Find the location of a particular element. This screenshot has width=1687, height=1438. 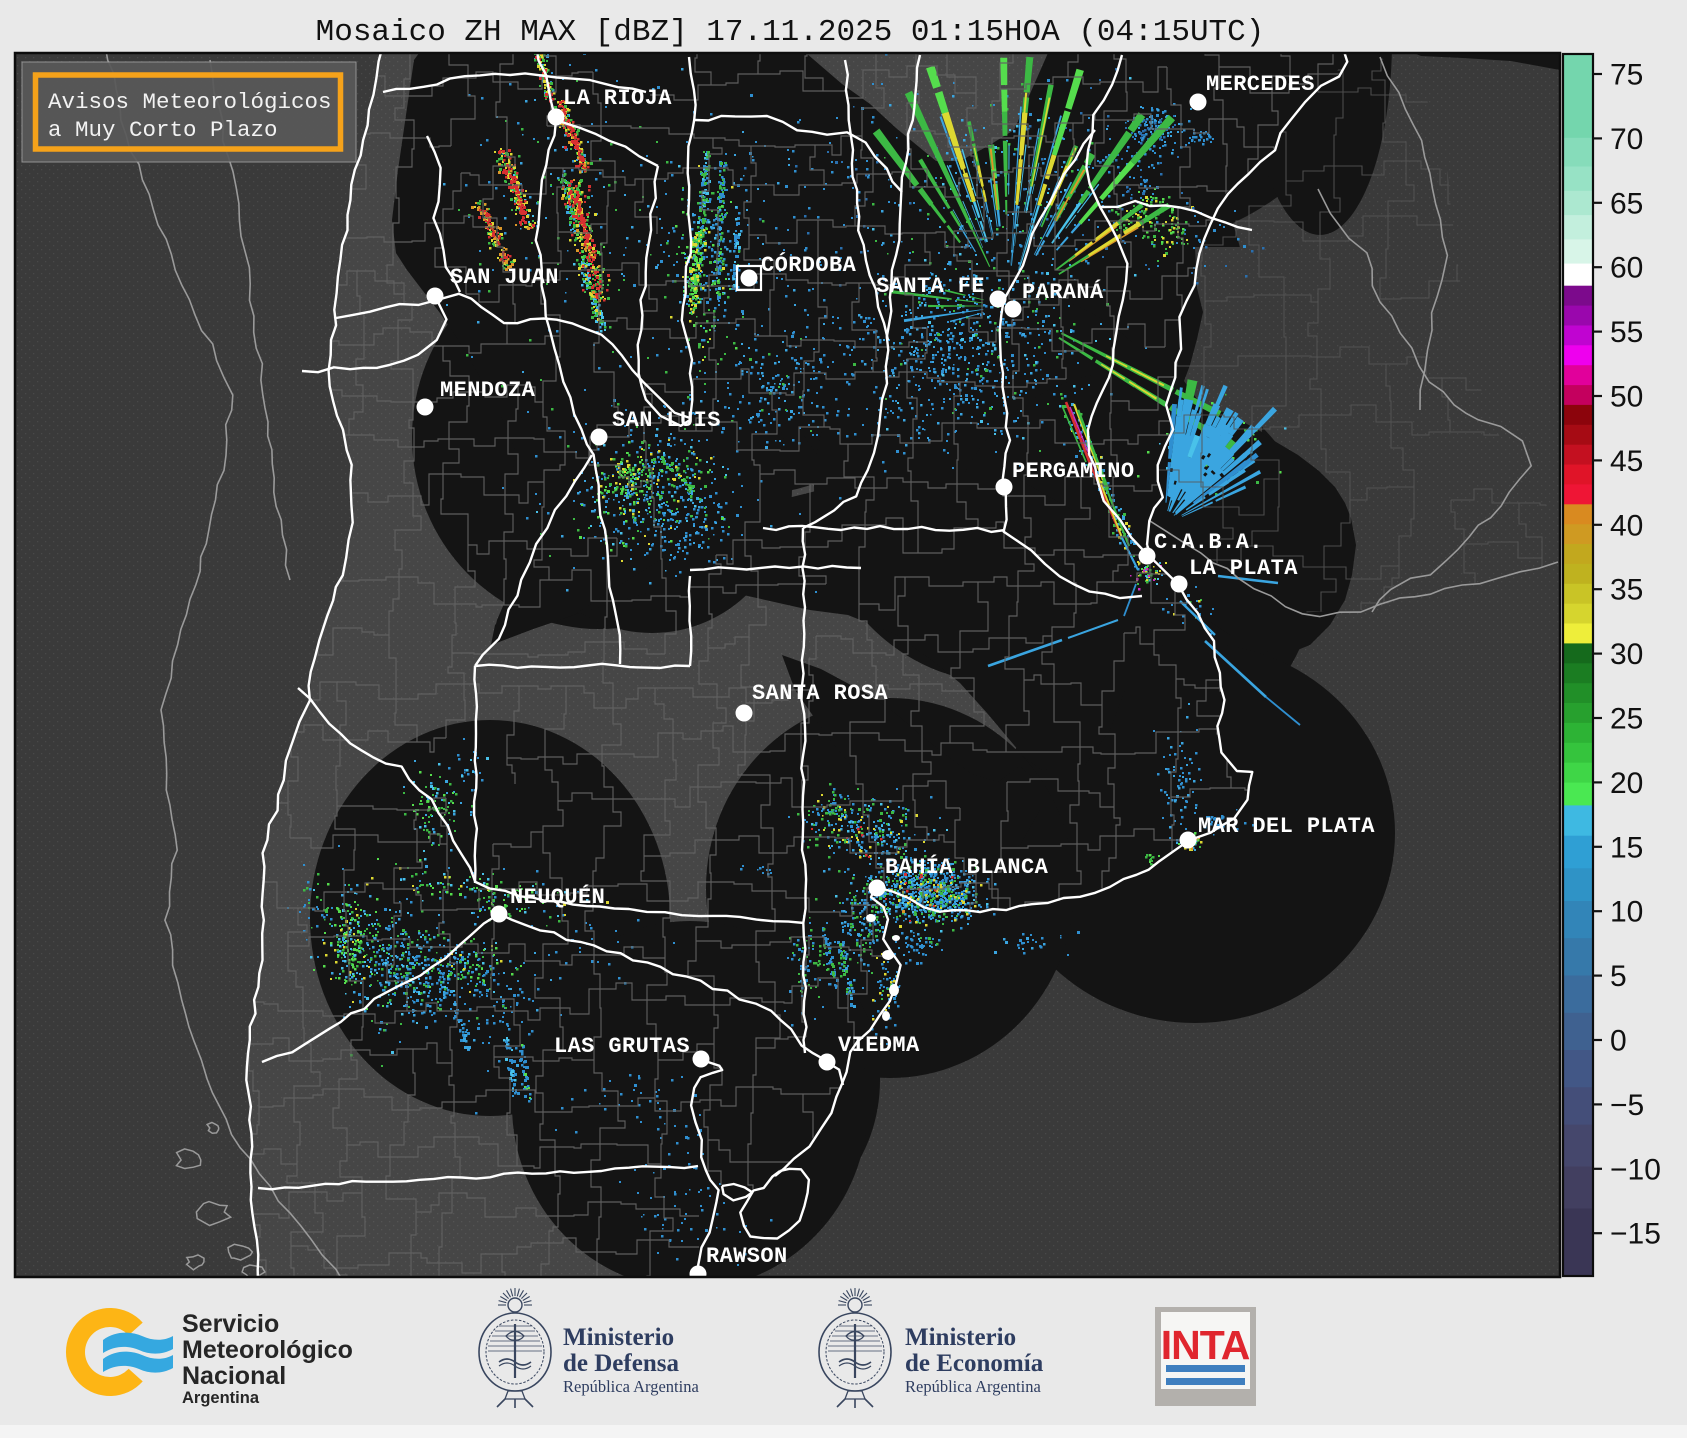

svg-text: 50 is located at coordinates (1626, 397).